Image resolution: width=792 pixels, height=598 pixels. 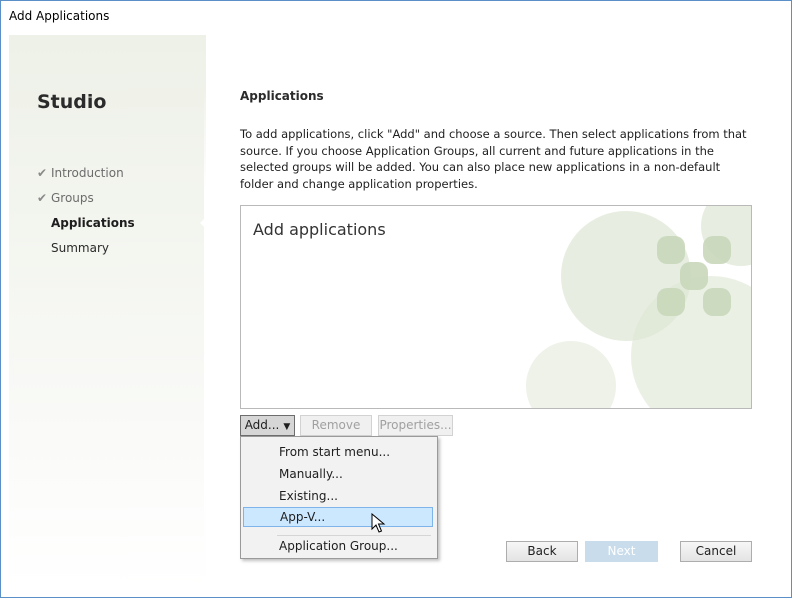 What do you see at coordinates (282, 96) in the screenshot?
I see `page-title: Applications` at bounding box center [282, 96].